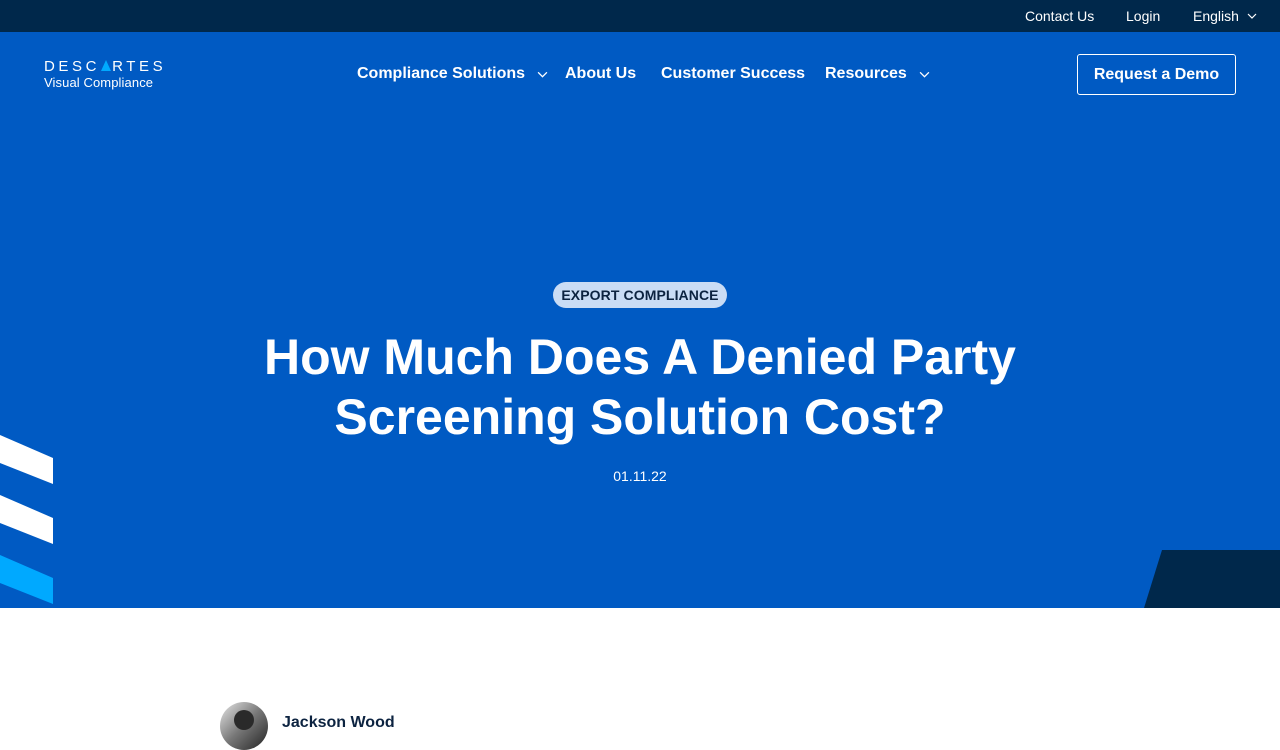  I want to click on stripe-accent, so click(26, 579).